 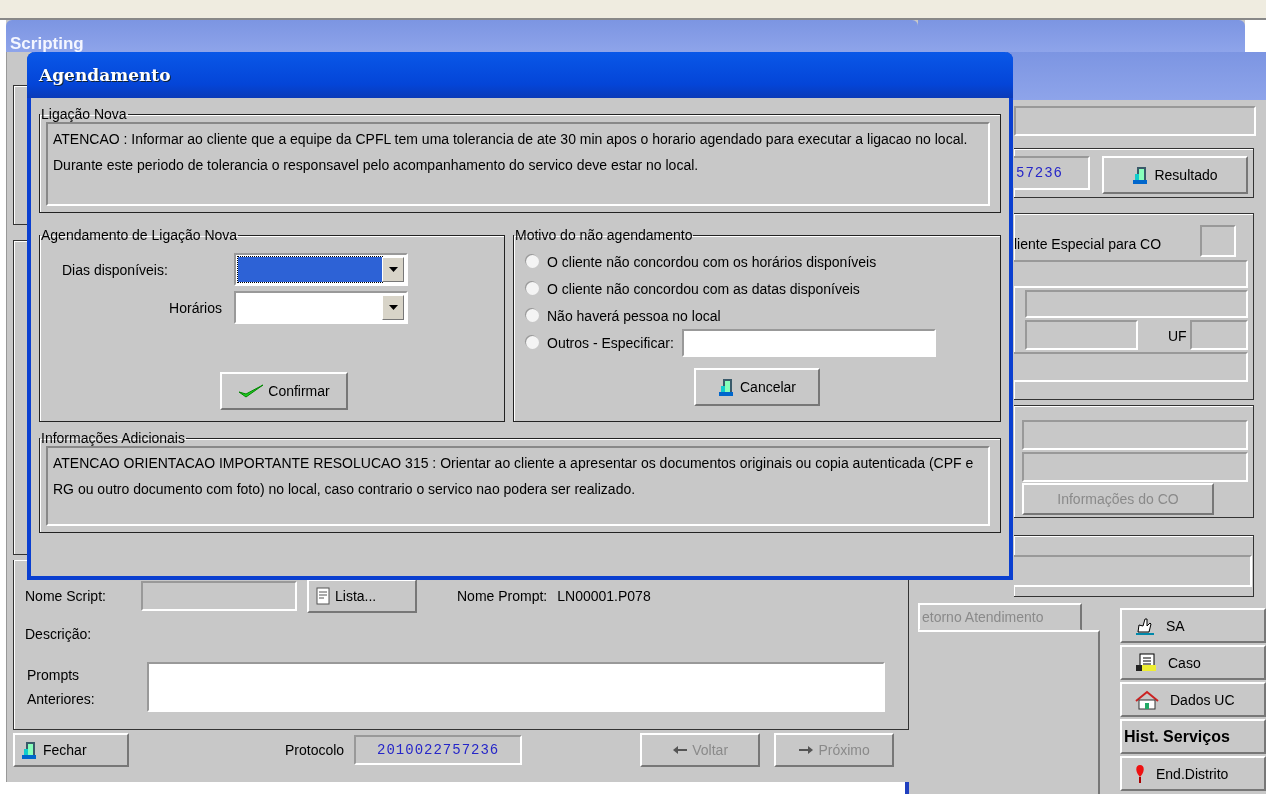 What do you see at coordinates (58, 634) in the screenshot?
I see `field-label: Descrição:` at bounding box center [58, 634].